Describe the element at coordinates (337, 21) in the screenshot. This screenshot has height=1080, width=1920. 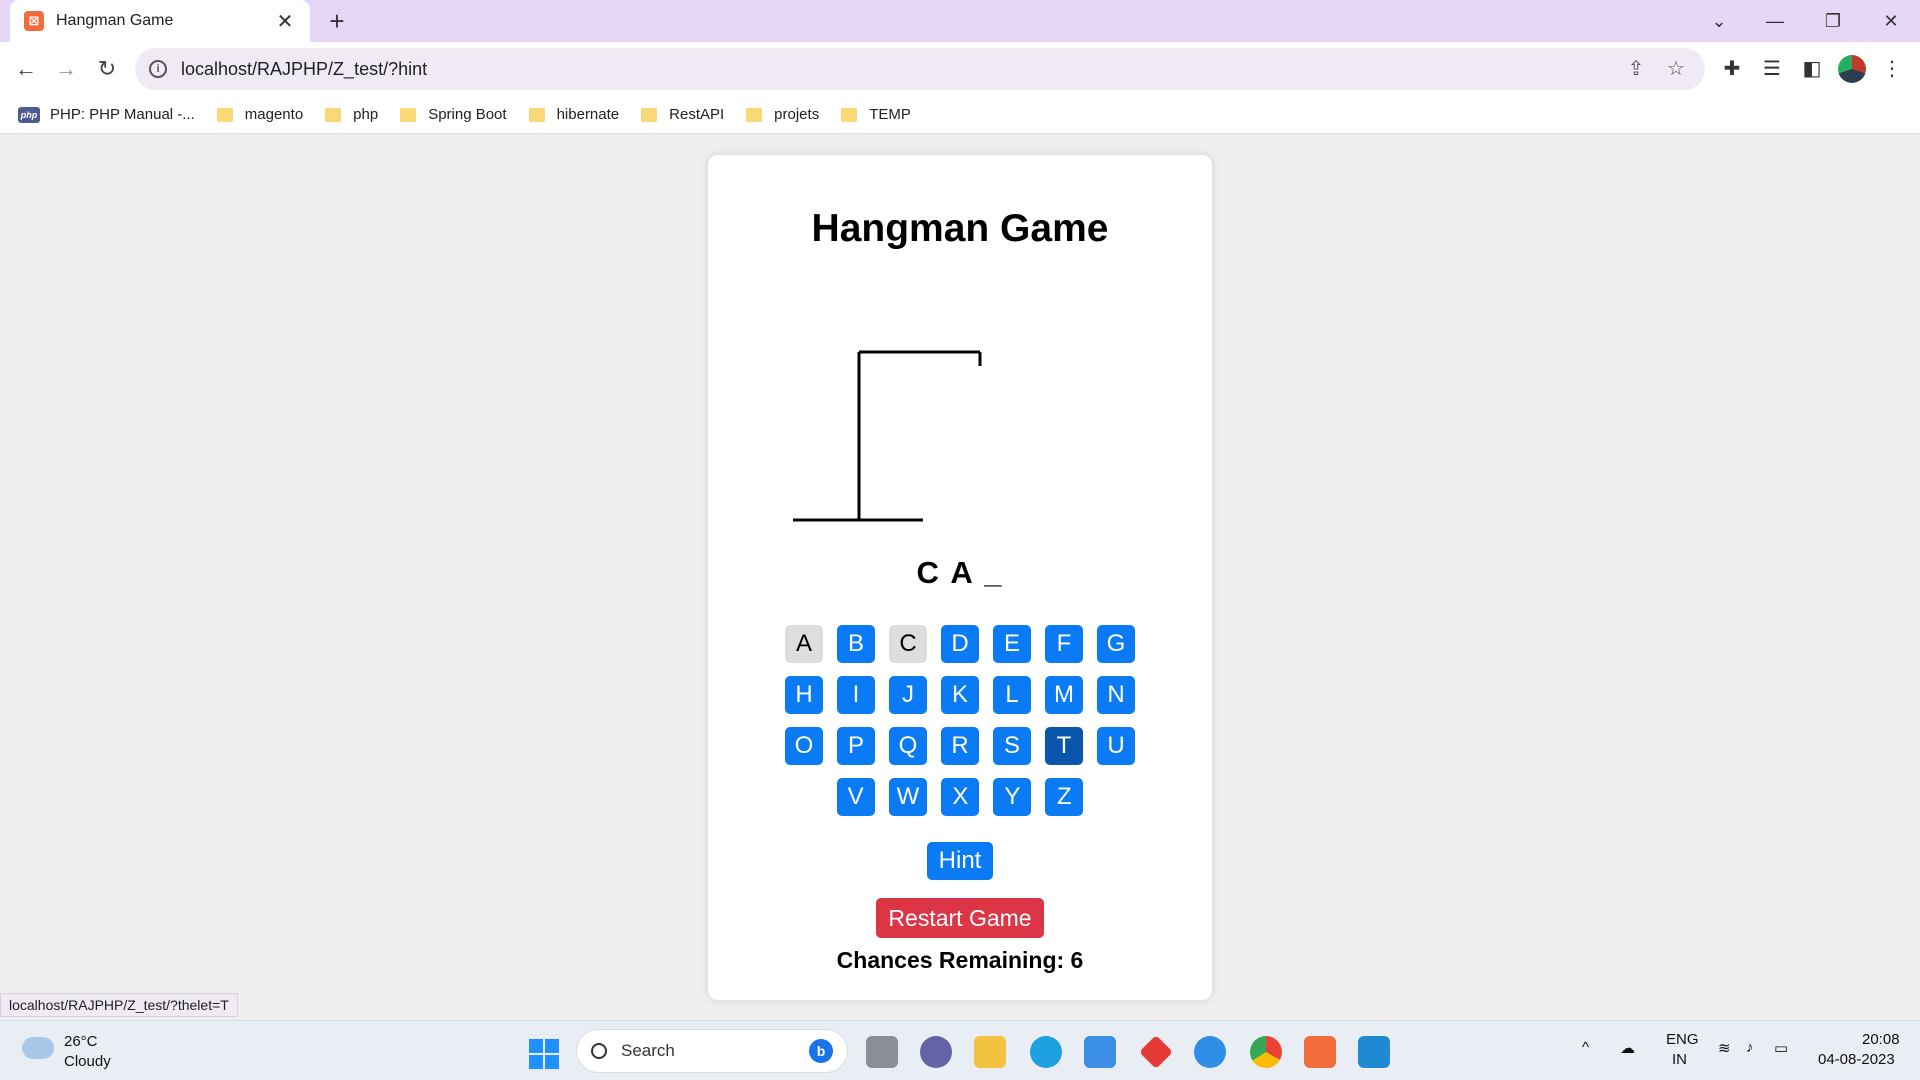
I see `new-tab-button: +` at that location.